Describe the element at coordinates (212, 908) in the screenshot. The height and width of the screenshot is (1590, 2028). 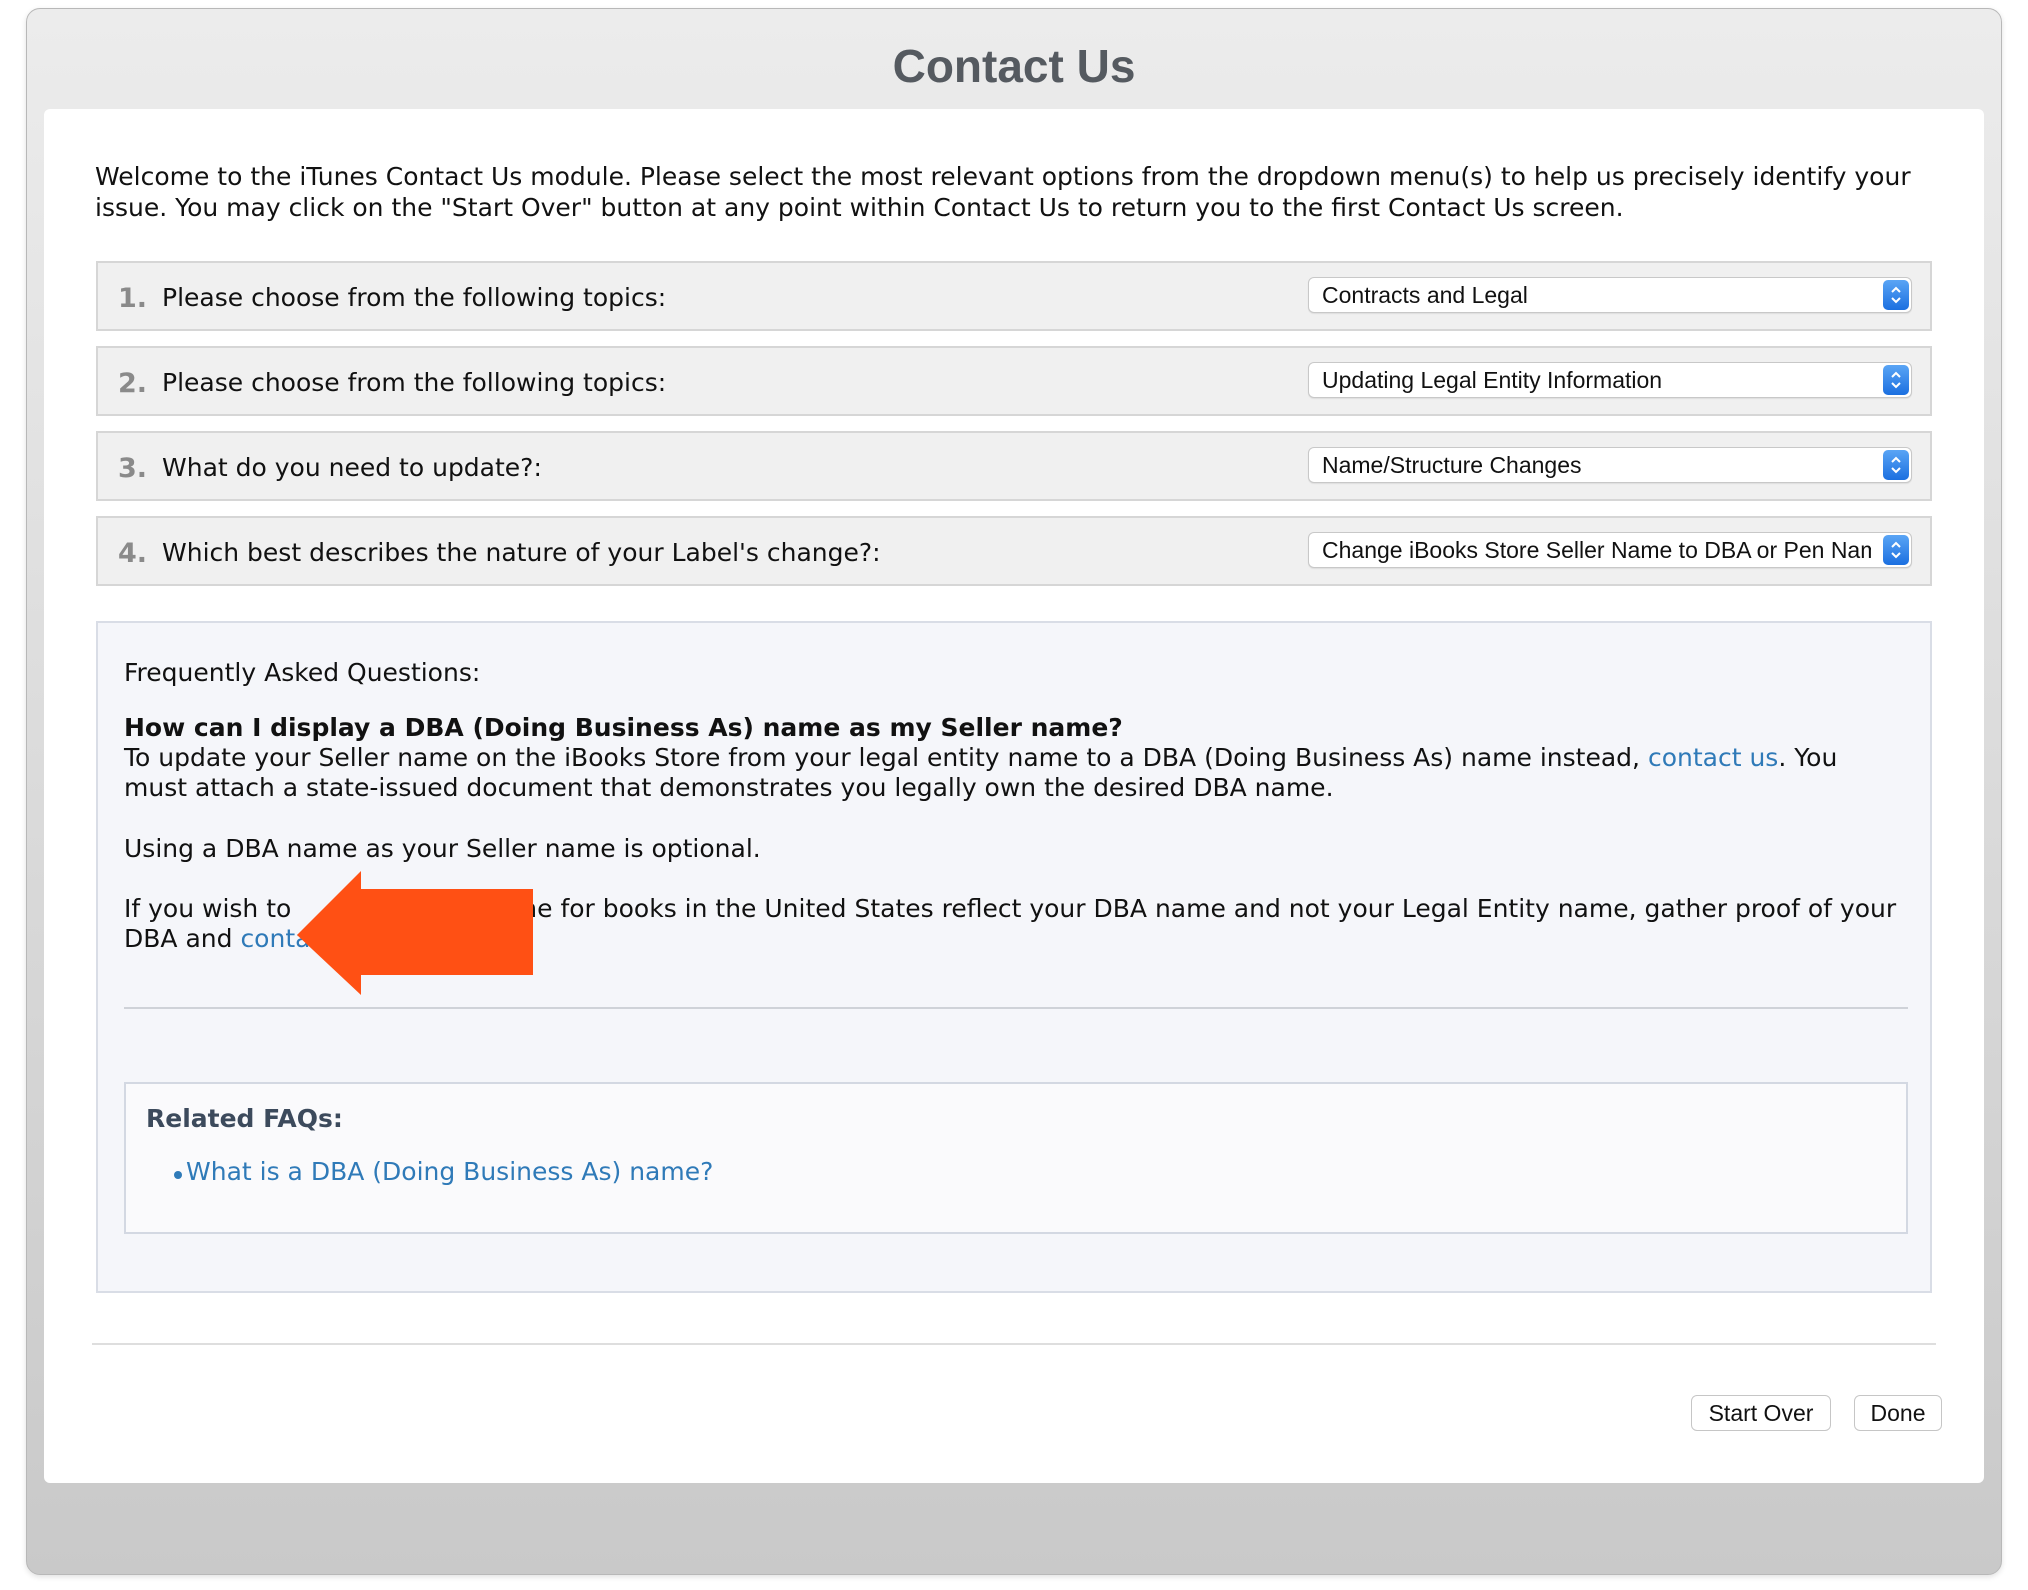
I see `faq-text-segment: If you wish to` at that location.